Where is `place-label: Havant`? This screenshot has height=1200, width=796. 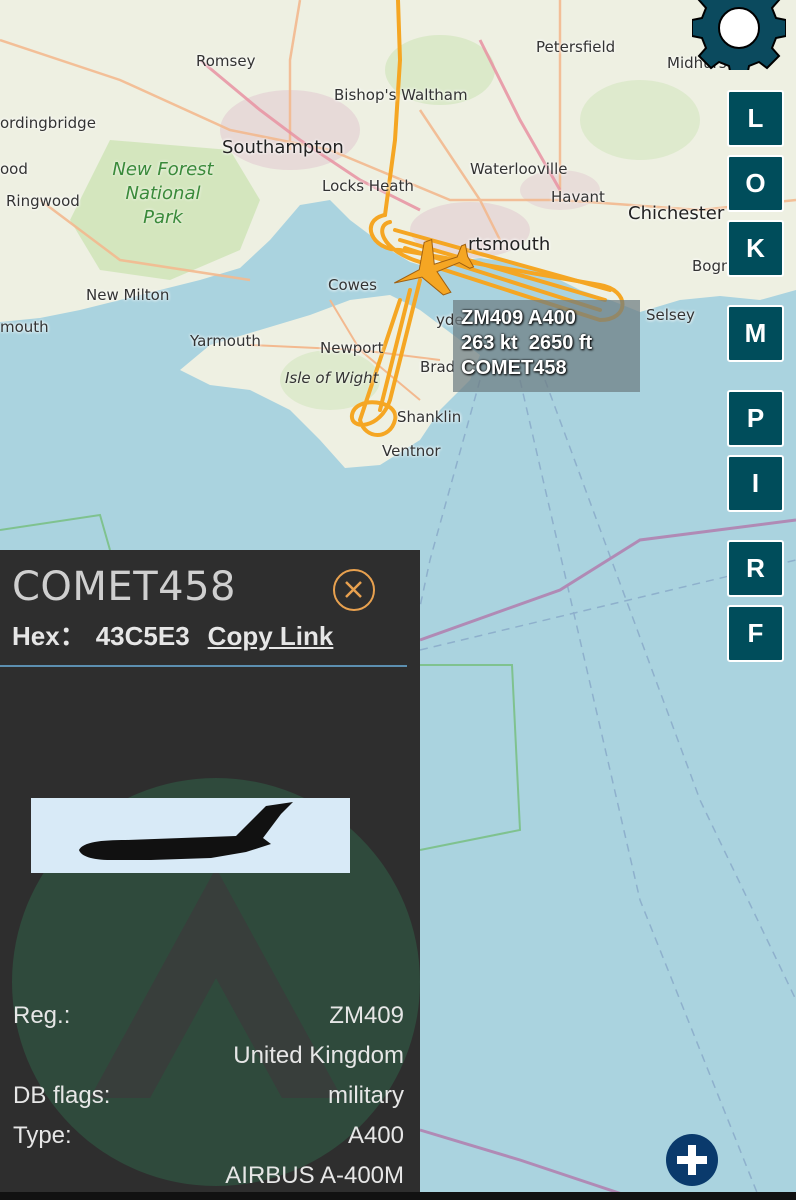 place-label: Havant is located at coordinates (578, 197).